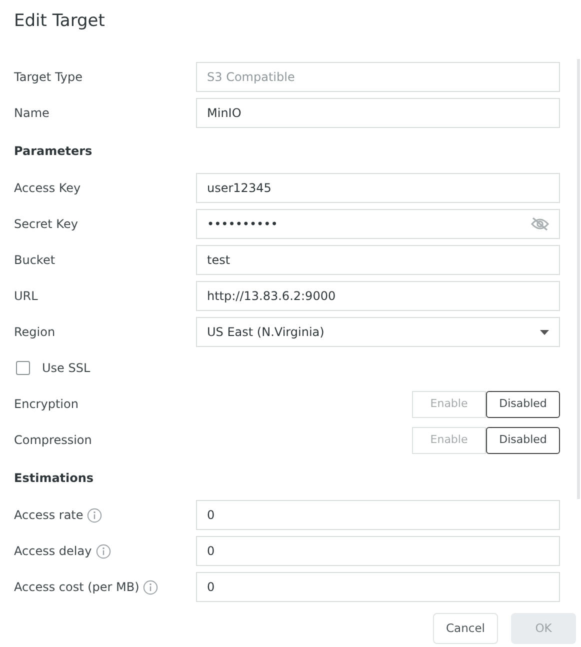  Describe the element at coordinates (53, 551) in the screenshot. I see `field-label: Access delay` at that location.